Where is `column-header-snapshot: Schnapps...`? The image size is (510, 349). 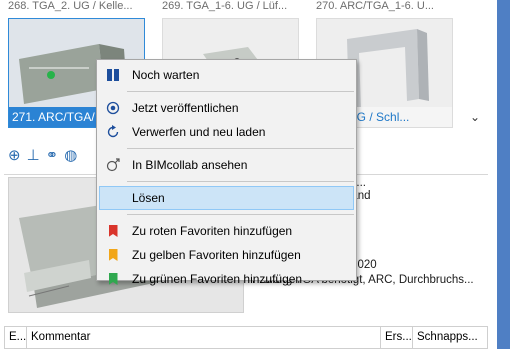 column-header-snapshot: Schnapps... is located at coordinates (450, 337).